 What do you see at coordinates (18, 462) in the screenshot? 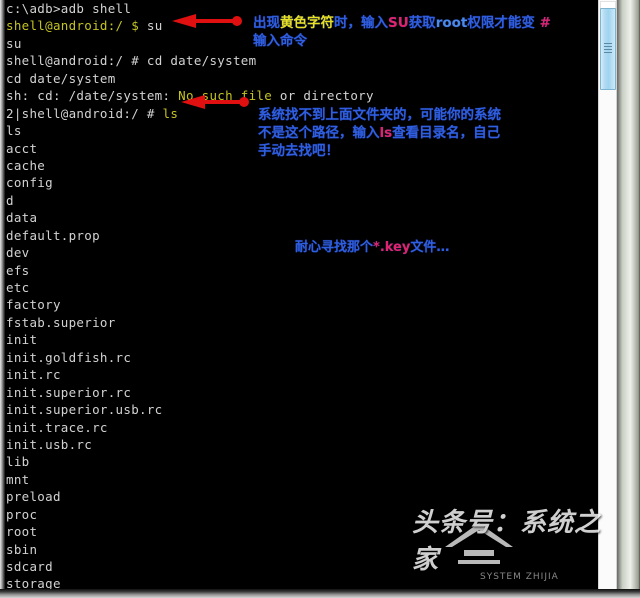
I see `terminal-text-run: lib` at bounding box center [18, 462].